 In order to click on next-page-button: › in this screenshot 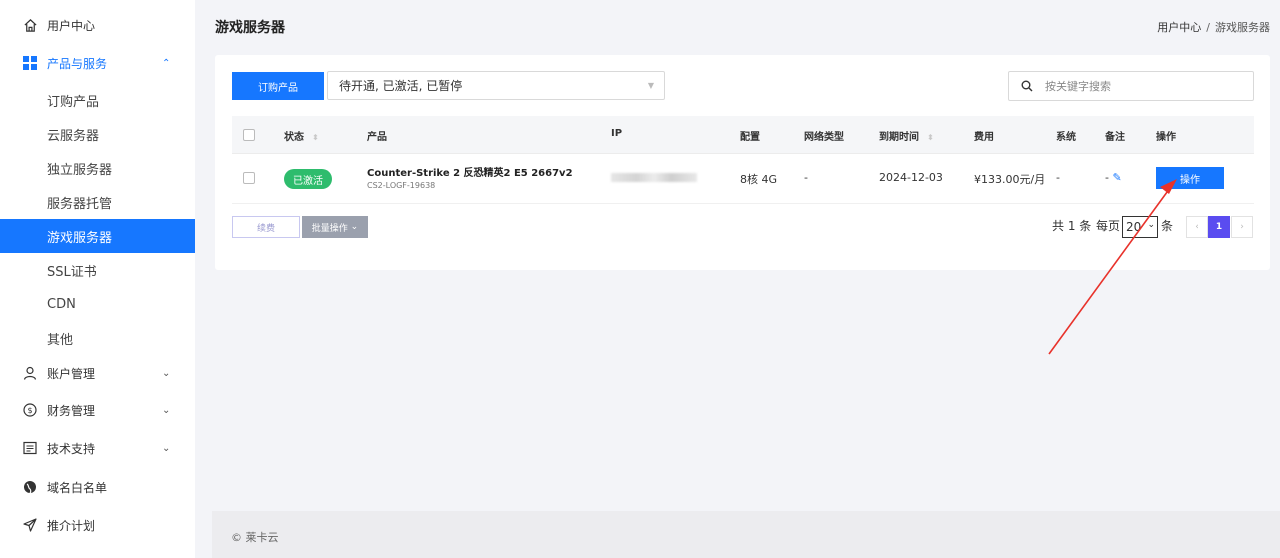, I will do `click(1242, 227)`.